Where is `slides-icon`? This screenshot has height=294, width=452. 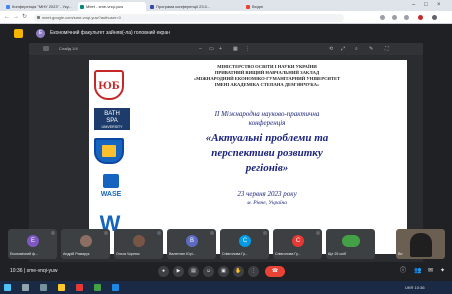 slides-icon is located at coordinates (46, 48).